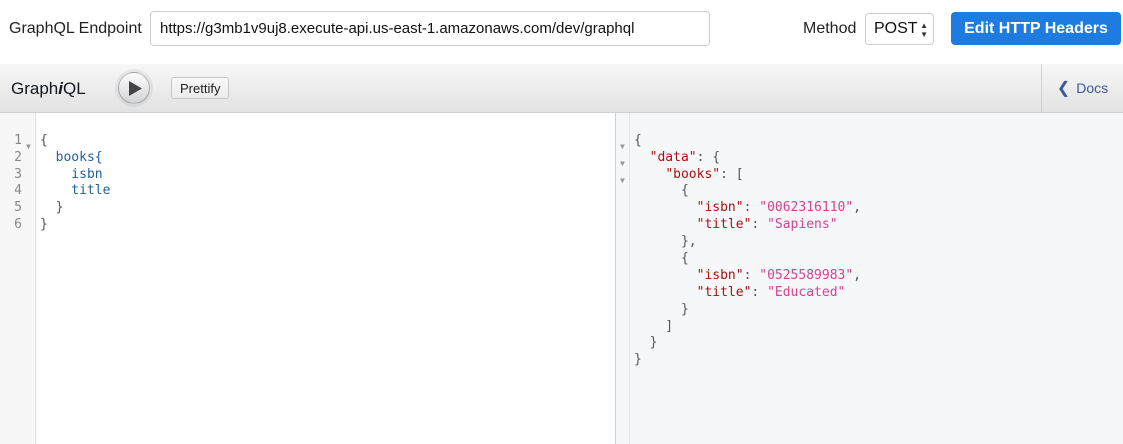 The width and height of the screenshot is (1123, 444). I want to click on line-number: 3, so click(18, 174).